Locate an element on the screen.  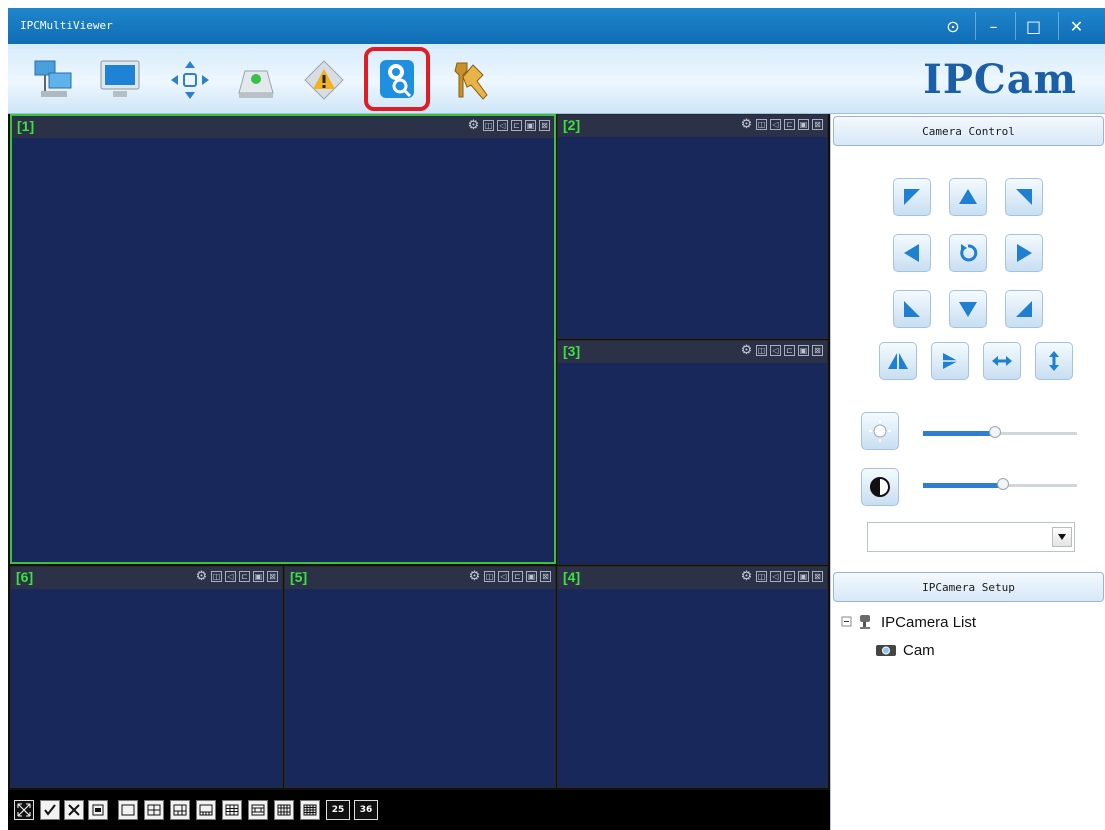
camera-tree: IPCamera List Cam is located at coordinates (908, 636).